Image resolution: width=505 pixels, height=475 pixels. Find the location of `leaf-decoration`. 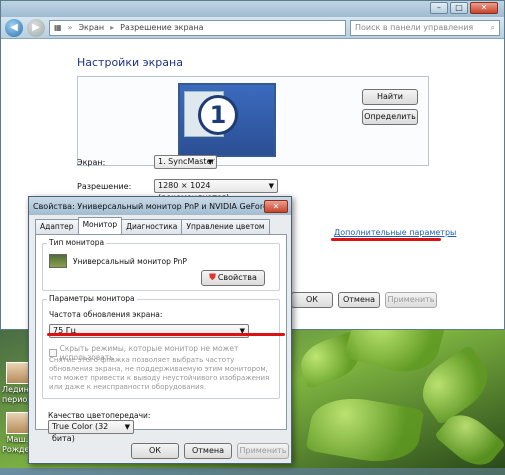

leaf-decoration is located at coordinates (365, 430).